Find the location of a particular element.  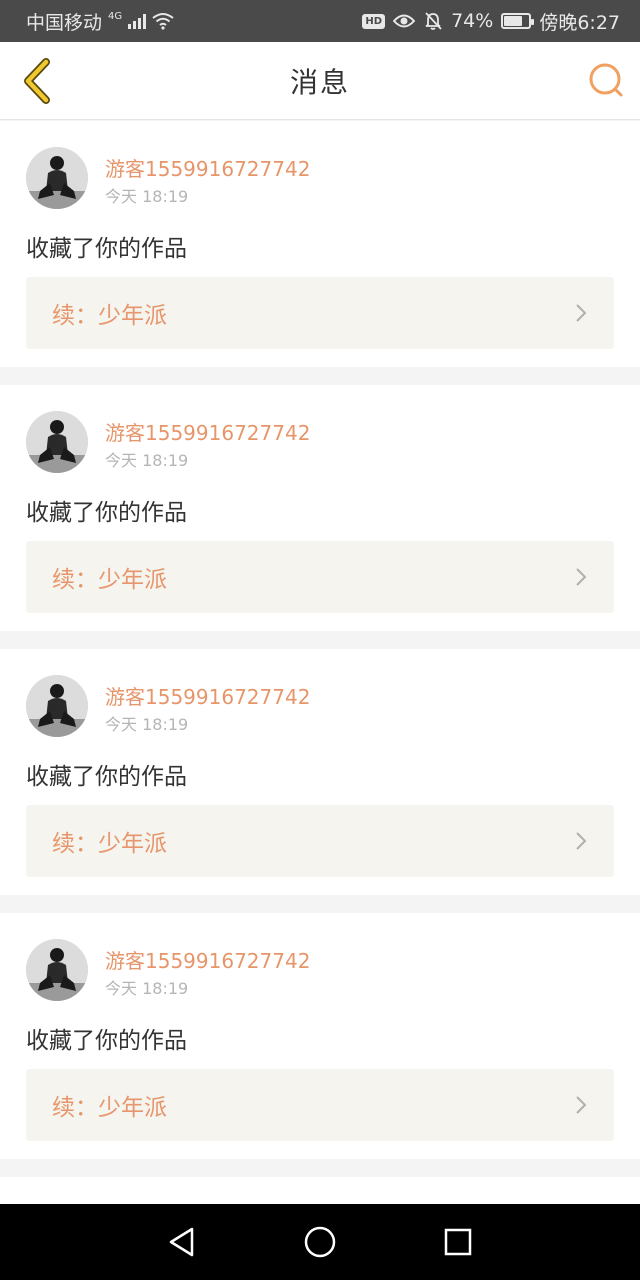

back-triangle-icon is located at coordinates (181, 1242).